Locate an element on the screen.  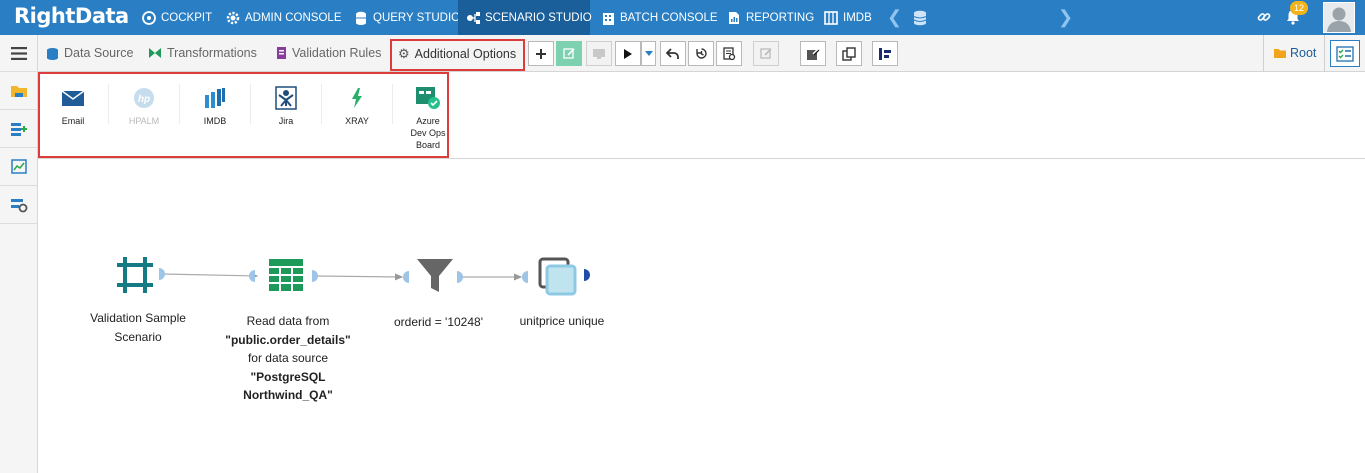
undo-icon is located at coordinates (672, 53).